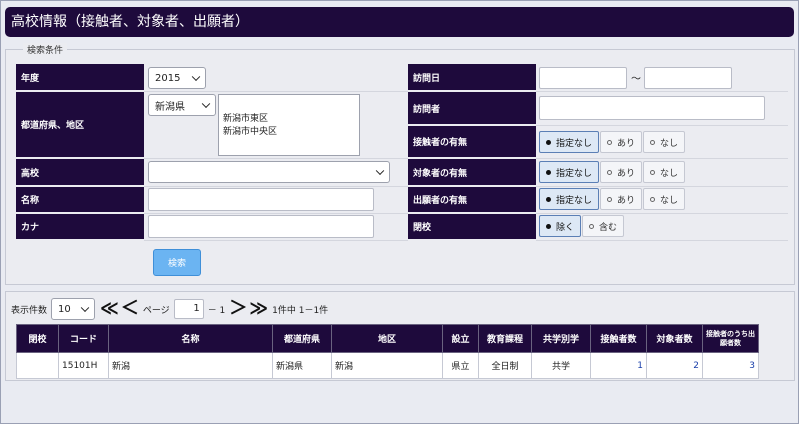  What do you see at coordinates (583, 78) in the screenshot?
I see `visit-date-from-input` at bounding box center [583, 78].